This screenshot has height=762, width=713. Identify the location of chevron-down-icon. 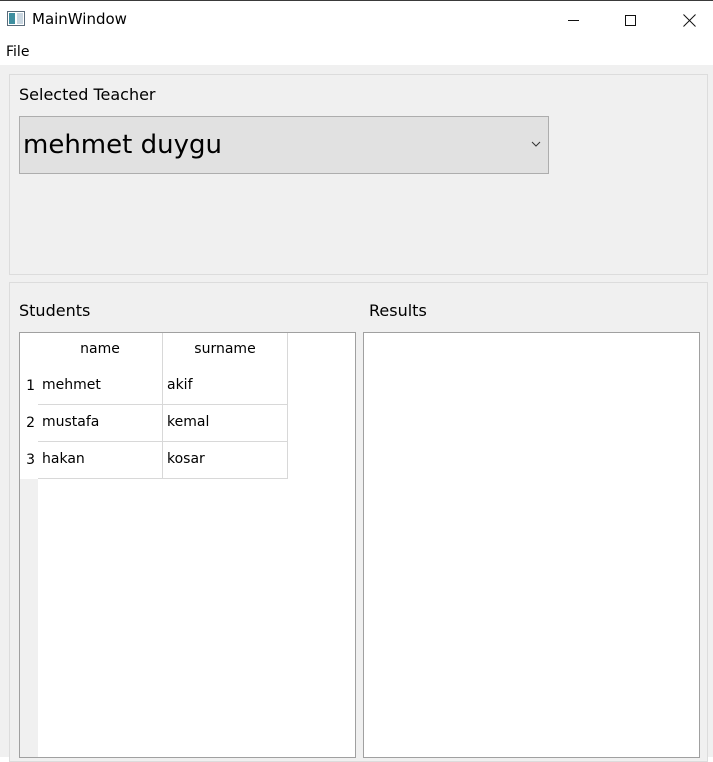
(536, 144).